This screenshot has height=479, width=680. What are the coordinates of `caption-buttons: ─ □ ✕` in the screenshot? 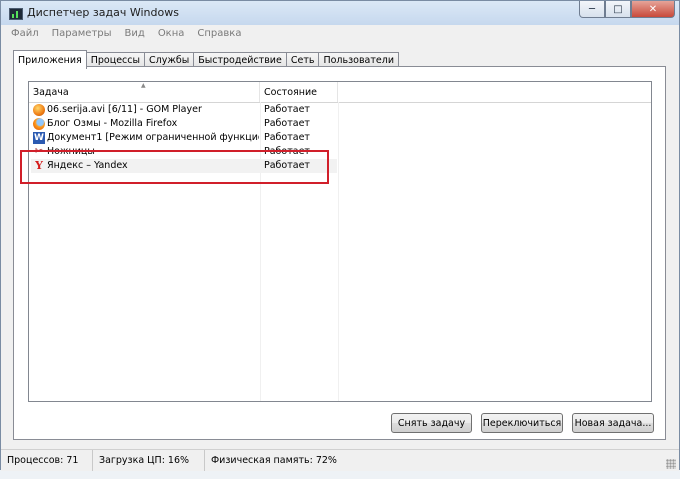 It's located at (627, 10).